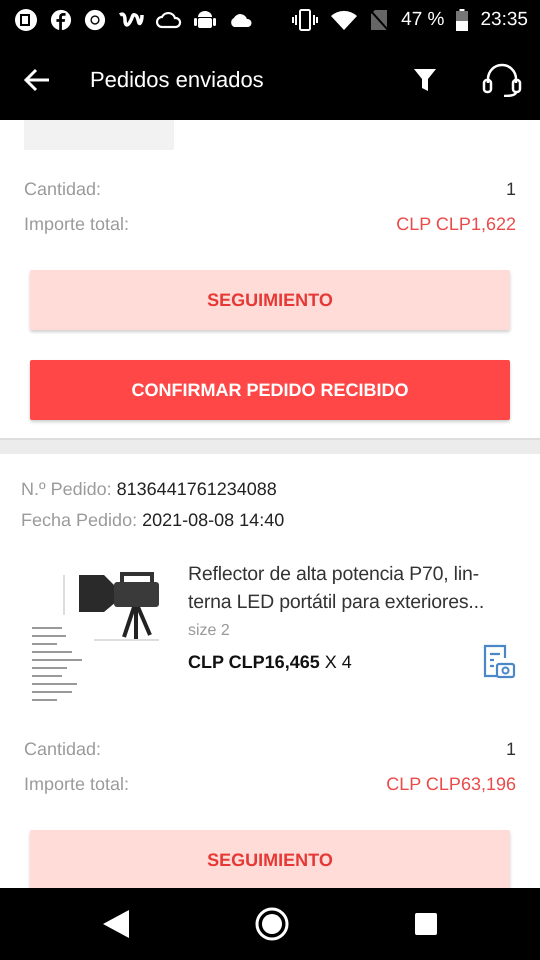 Image resolution: width=540 pixels, height=960 pixels. What do you see at coordinates (451, 784) in the screenshot?
I see `total-amount: CLP CLP63,196` at bounding box center [451, 784].